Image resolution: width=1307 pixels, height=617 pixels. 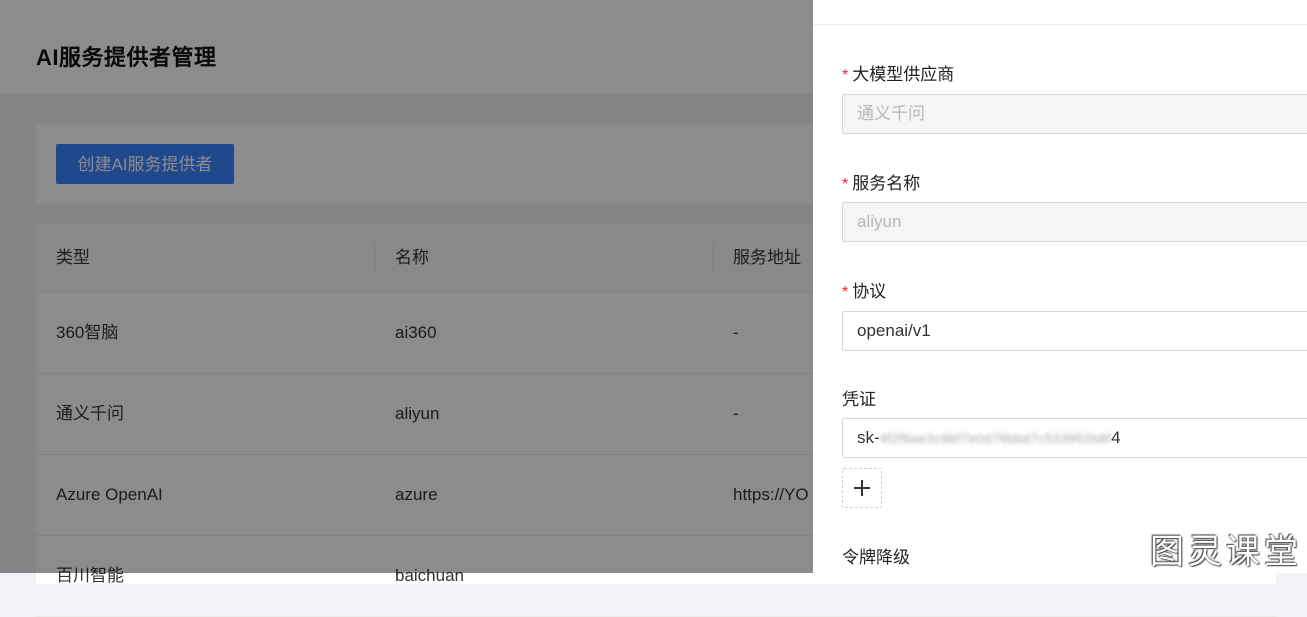 I want to click on credential-prefix: sk-, so click(x=868, y=437).